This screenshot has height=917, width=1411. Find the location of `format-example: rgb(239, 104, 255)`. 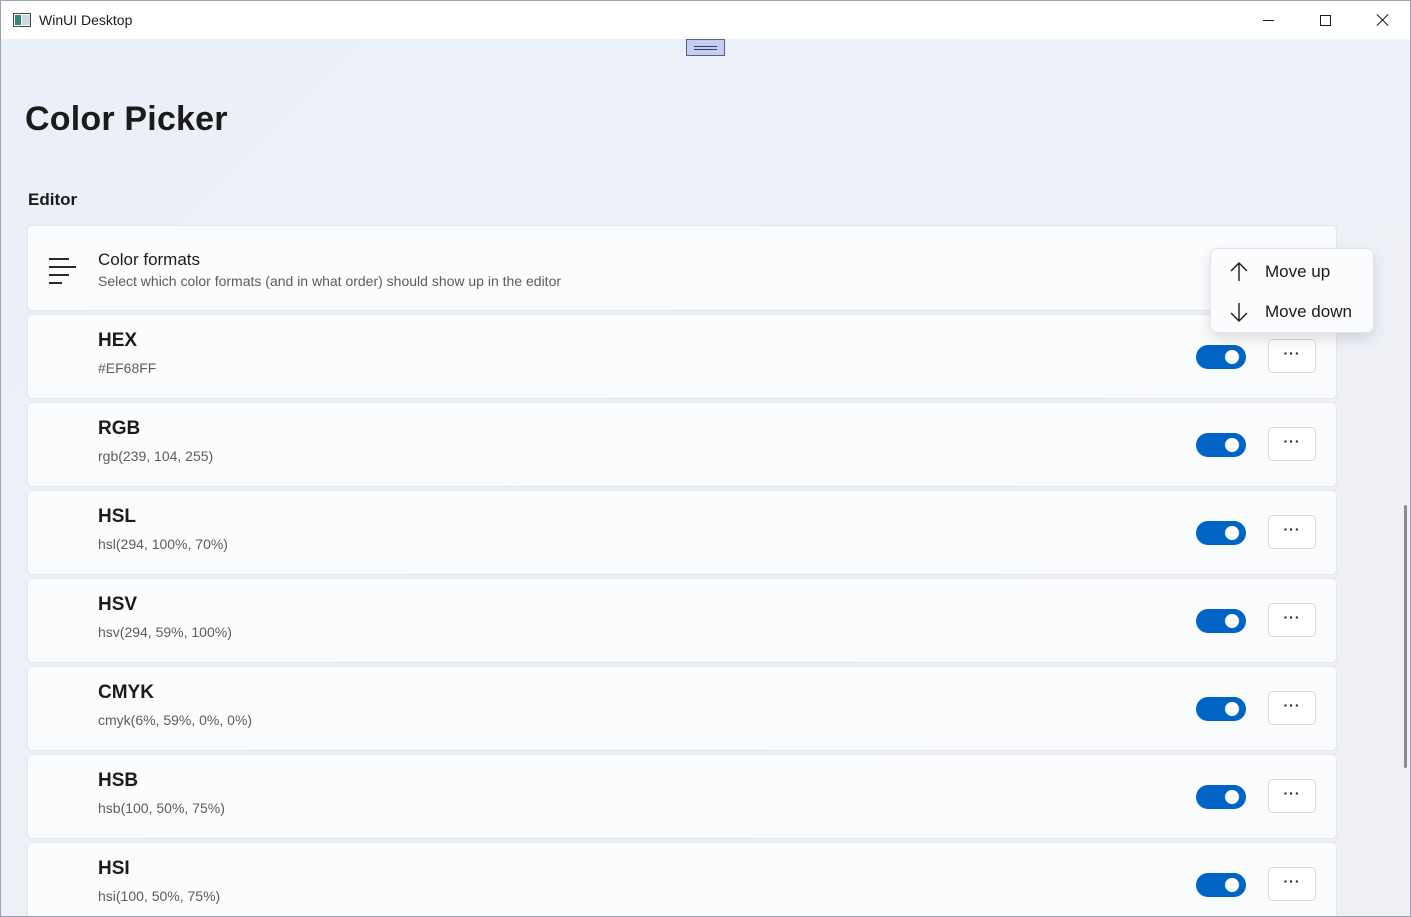

format-example: rgb(239, 104, 255) is located at coordinates (156, 456).